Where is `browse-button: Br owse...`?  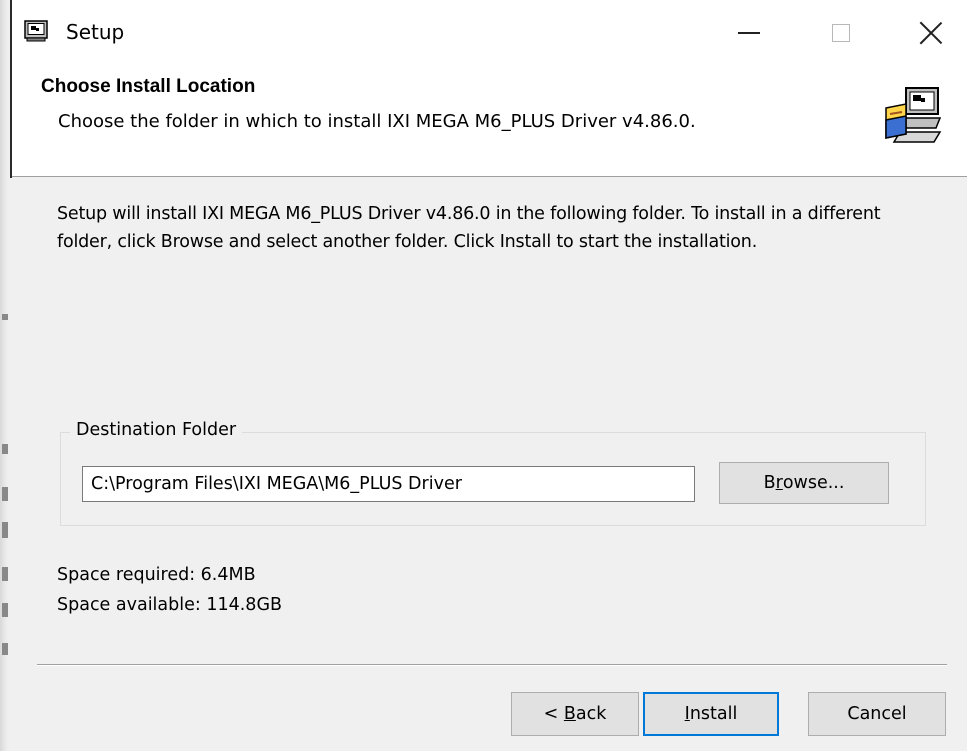 browse-button: Br owse... is located at coordinates (804, 483).